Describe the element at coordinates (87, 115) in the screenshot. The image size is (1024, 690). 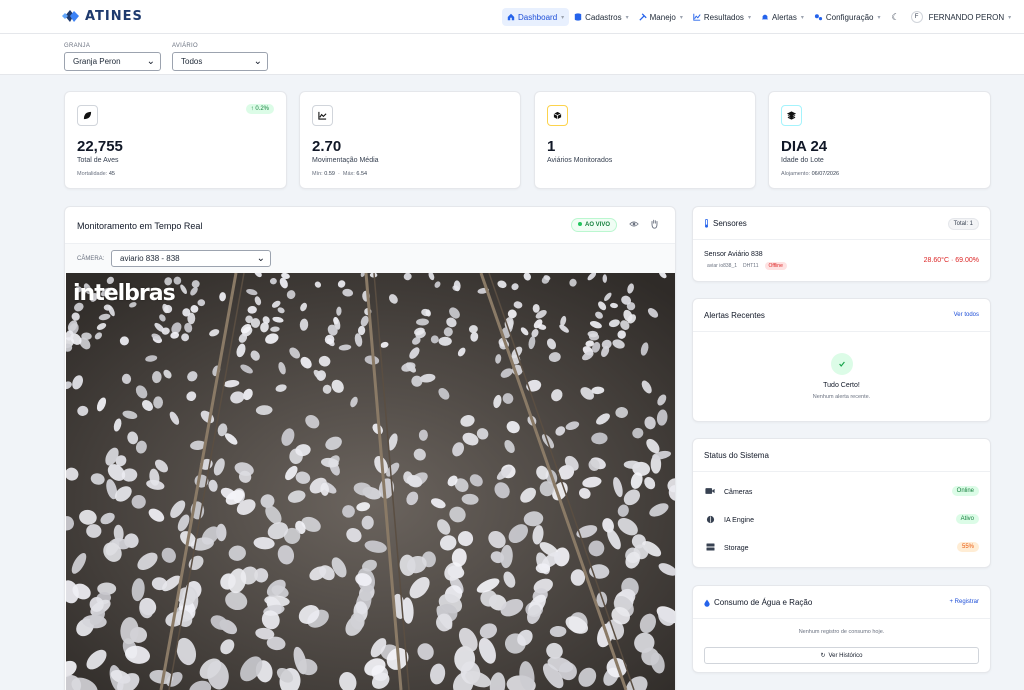
I see `leaf-icon` at that location.